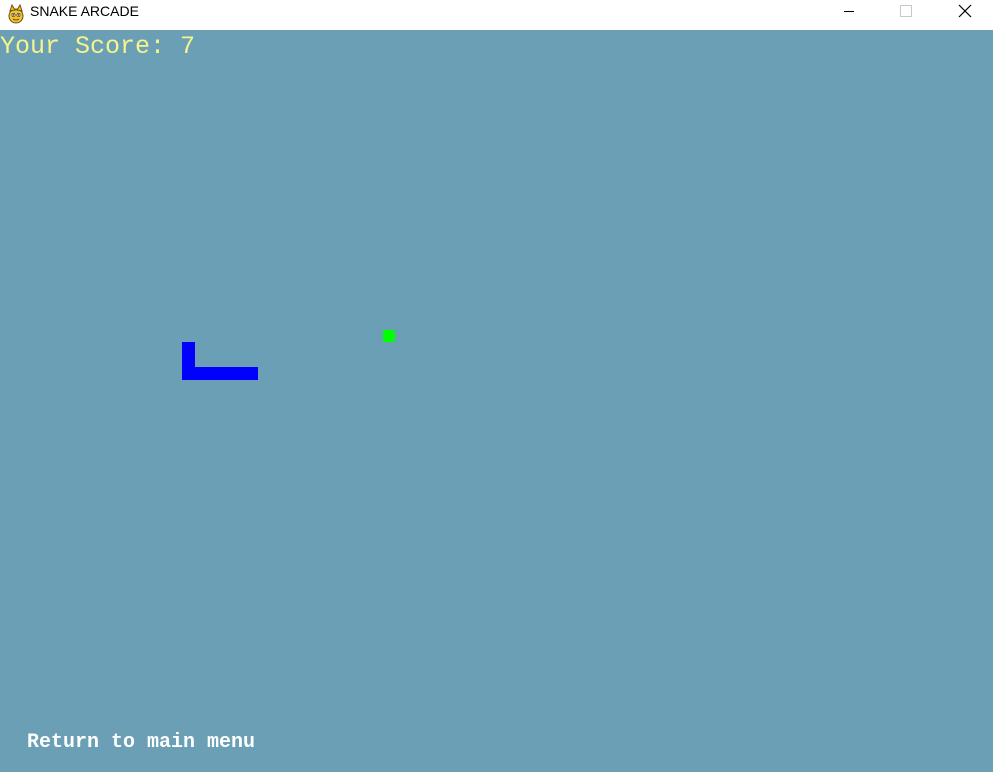 This screenshot has width=993, height=772. I want to click on food-pellet, so click(389, 336).